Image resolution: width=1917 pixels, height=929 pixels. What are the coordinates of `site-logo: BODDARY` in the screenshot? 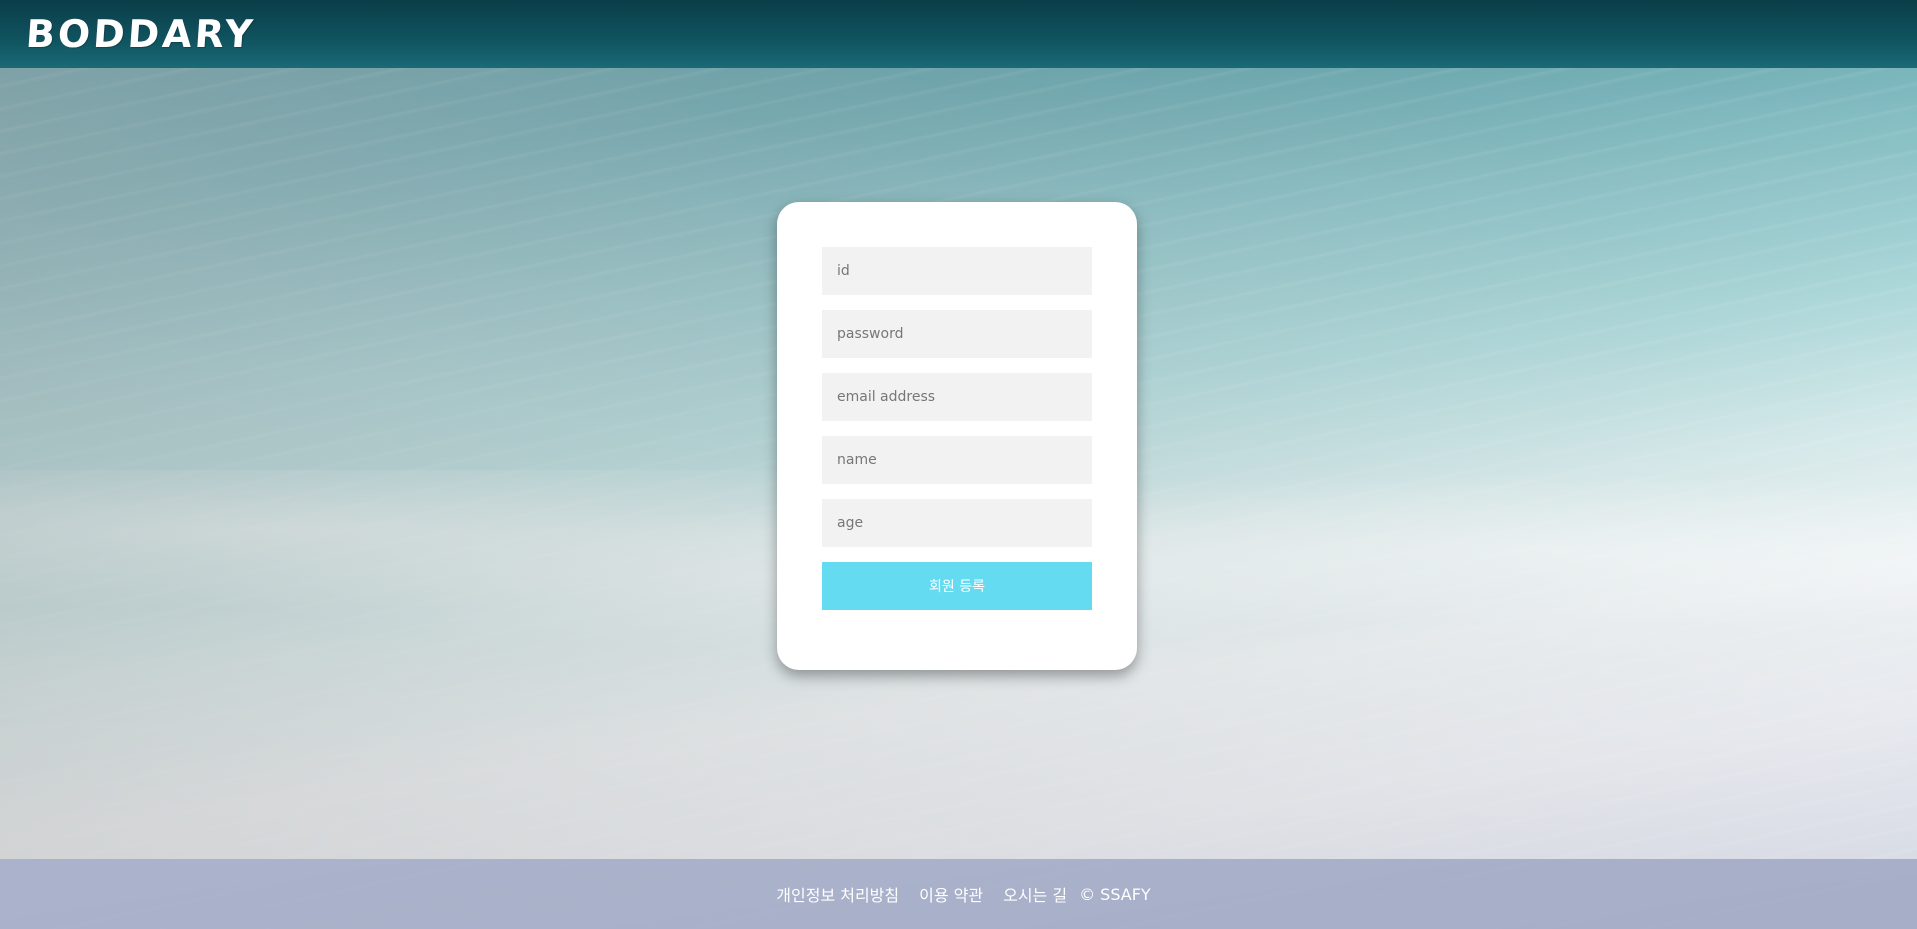 It's located at (140, 34).